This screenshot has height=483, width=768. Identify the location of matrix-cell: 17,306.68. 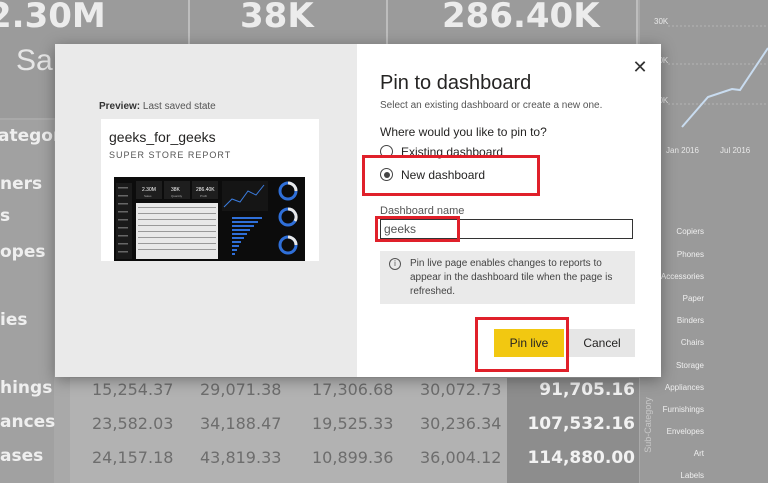
(353, 389).